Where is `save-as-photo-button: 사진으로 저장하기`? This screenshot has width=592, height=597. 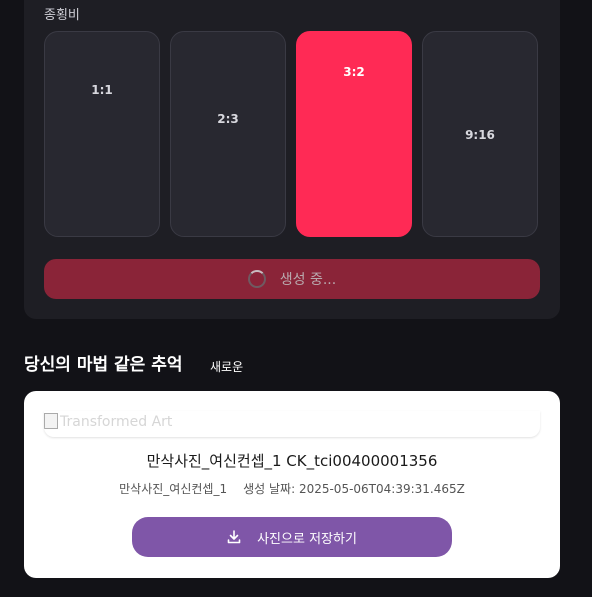 save-as-photo-button: 사진으로 저장하기 is located at coordinates (292, 537).